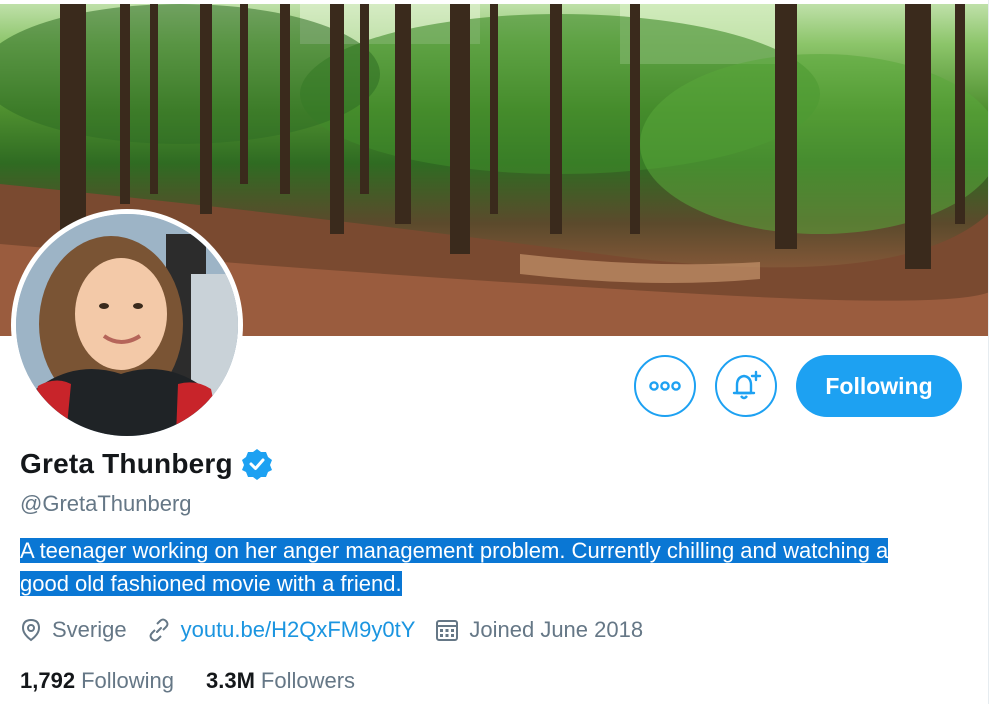  Describe the element at coordinates (48, 680) in the screenshot. I see `following-count: 1,792` at that location.